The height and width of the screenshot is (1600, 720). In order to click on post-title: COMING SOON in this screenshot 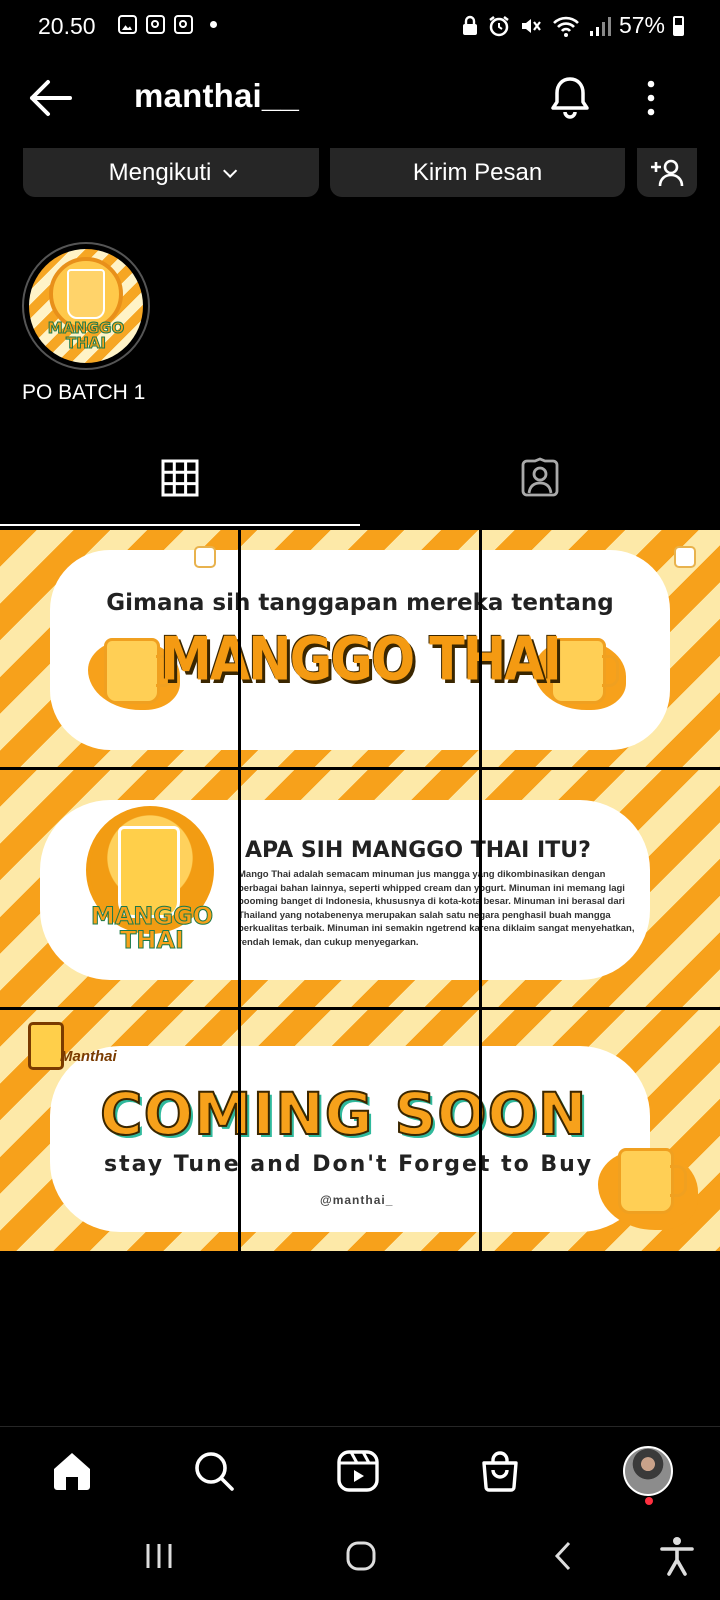, I will do `click(343, 1114)`.